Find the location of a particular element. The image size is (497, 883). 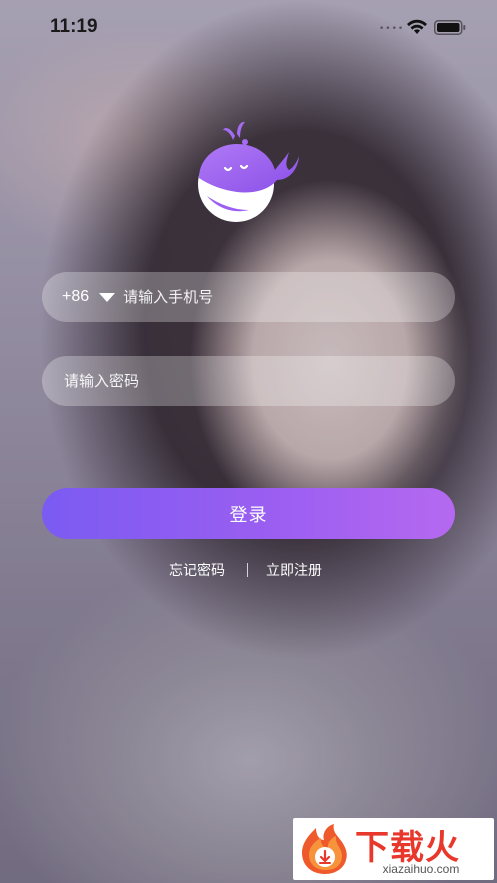

register-link: 立即注册 is located at coordinates (294, 570).